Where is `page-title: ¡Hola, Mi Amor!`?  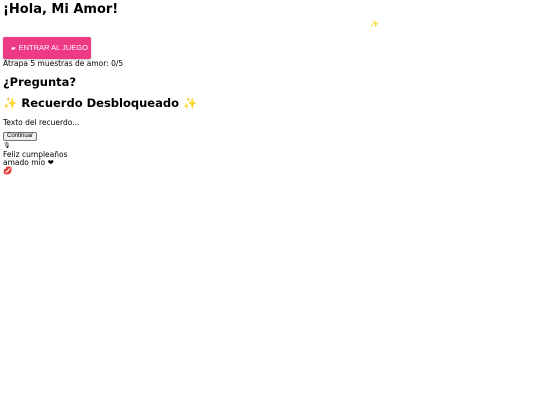
page-title: ¡Hola, Mi Amor! is located at coordinates (61, 9).